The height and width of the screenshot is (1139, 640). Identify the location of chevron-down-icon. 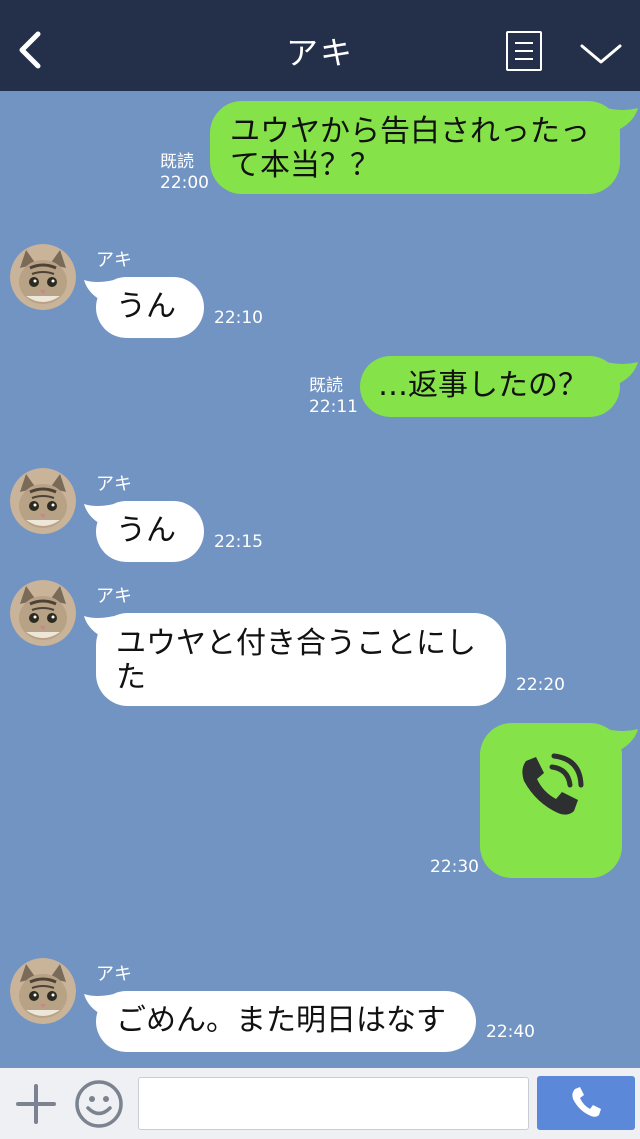
(601, 54).